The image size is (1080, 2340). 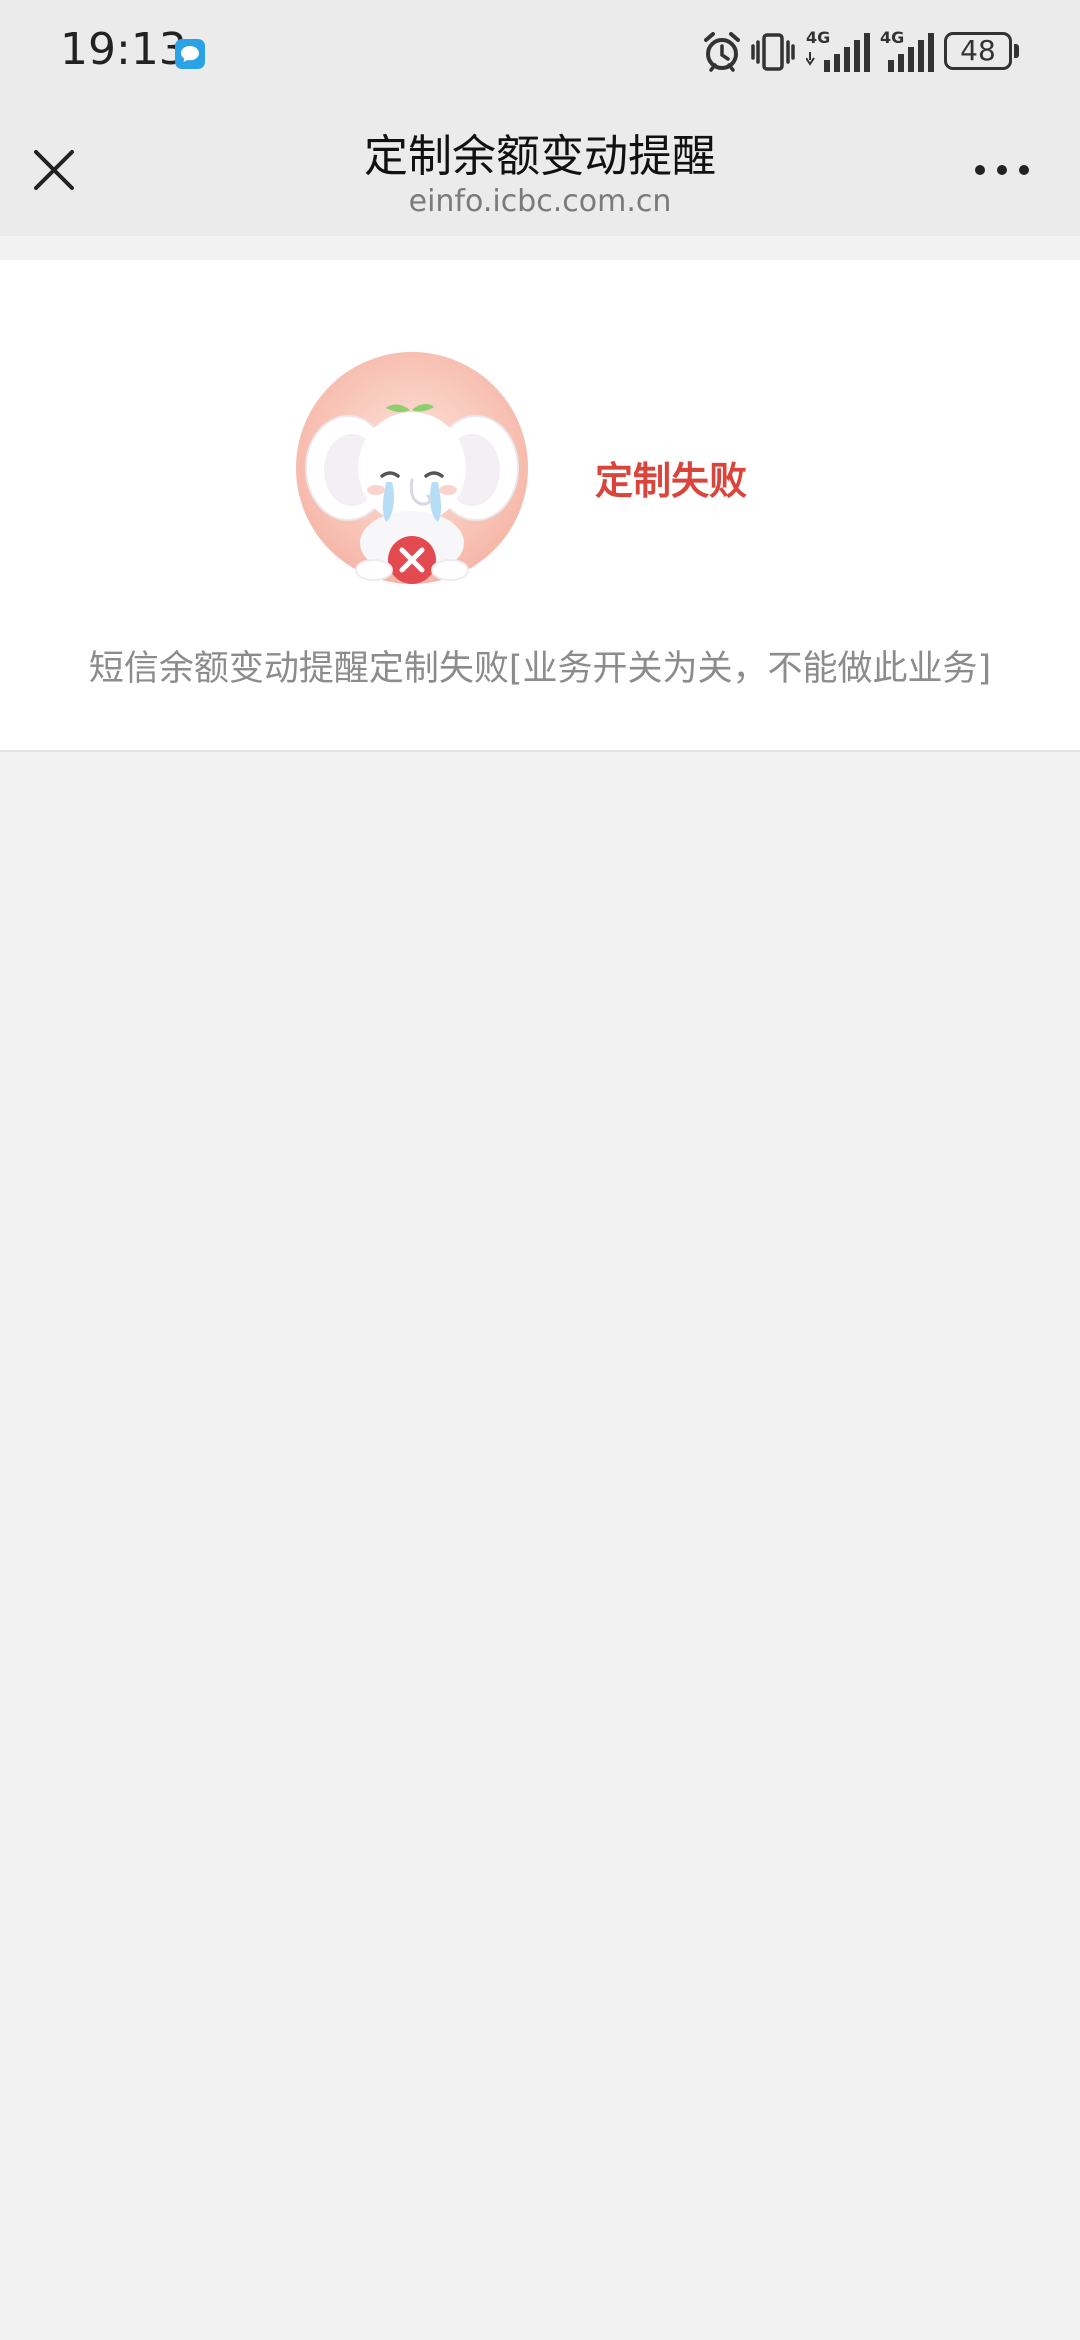 I want to click on signal-1: 4G, so click(x=839, y=51).